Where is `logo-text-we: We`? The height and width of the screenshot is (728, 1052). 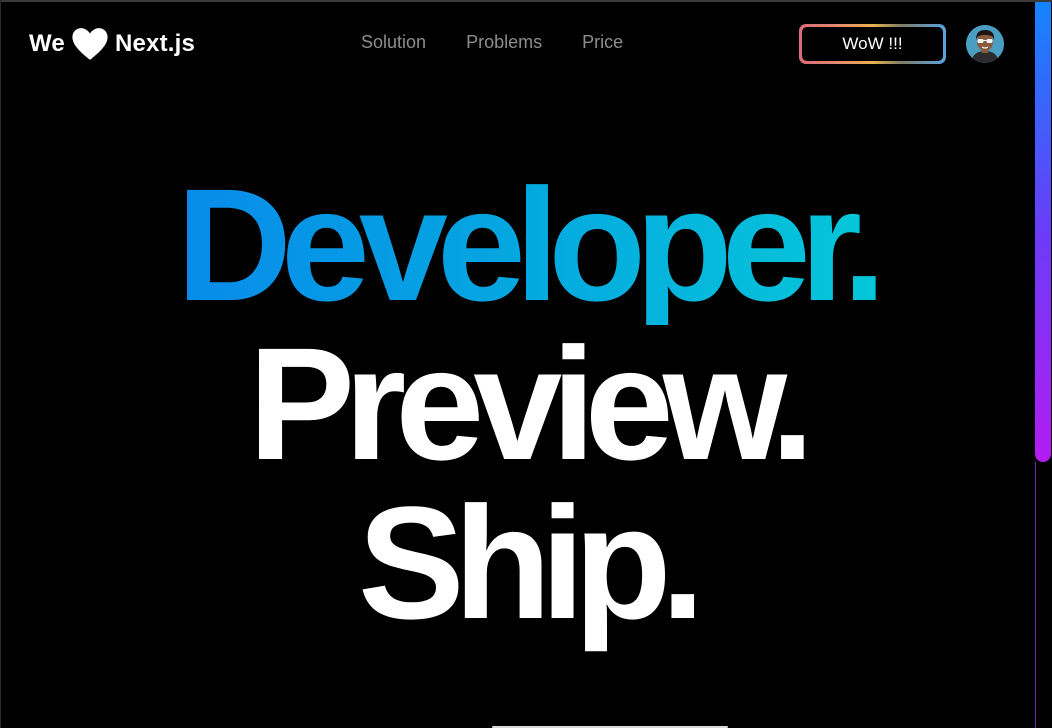
logo-text-we: We is located at coordinates (47, 43).